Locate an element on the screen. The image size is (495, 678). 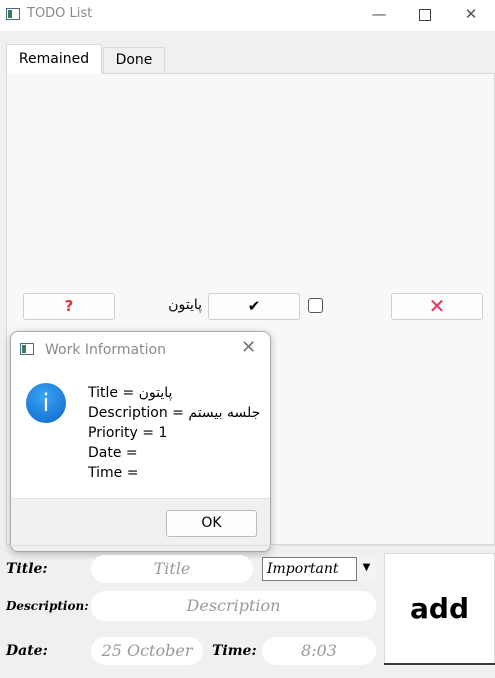
maximize-icon is located at coordinates (425, 15).